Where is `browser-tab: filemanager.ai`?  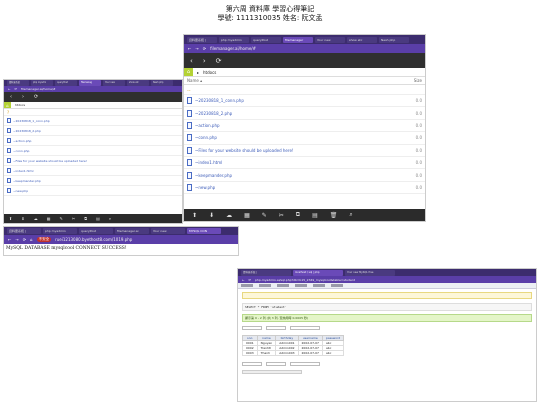
browser-tab: filemanager.ai is located at coordinates (132, 231).